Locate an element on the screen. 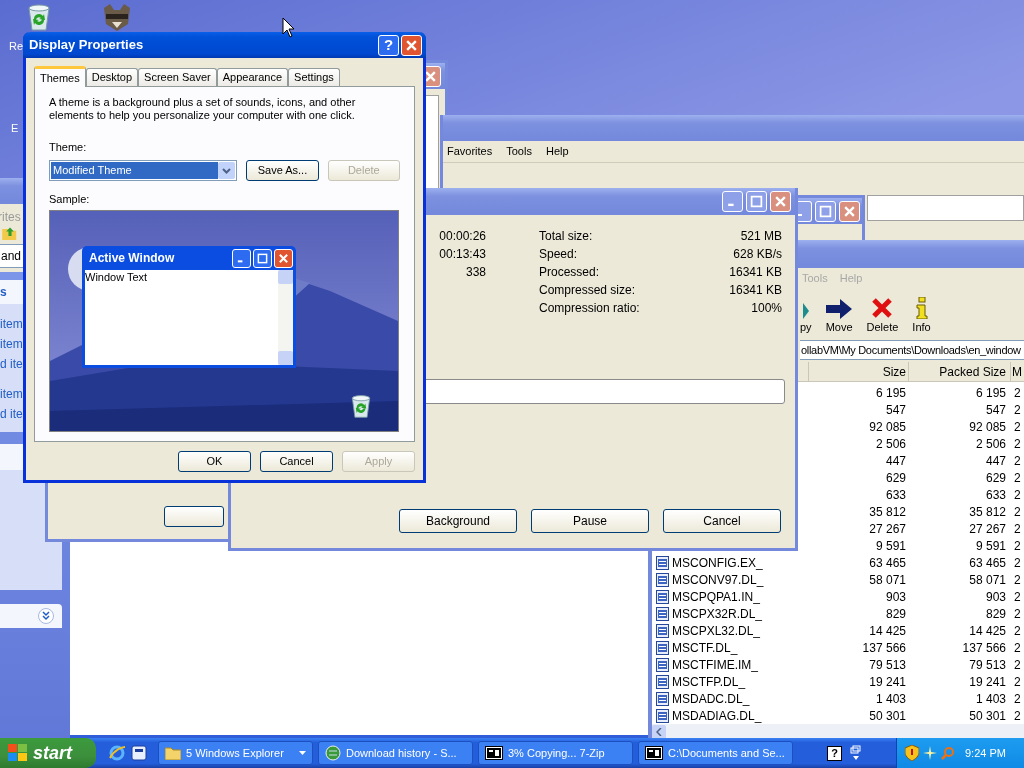 Image resolution: width=1024 pixels, height=768 pixels. stat-value: 00:00:26 is located at coordinates (462, 236).